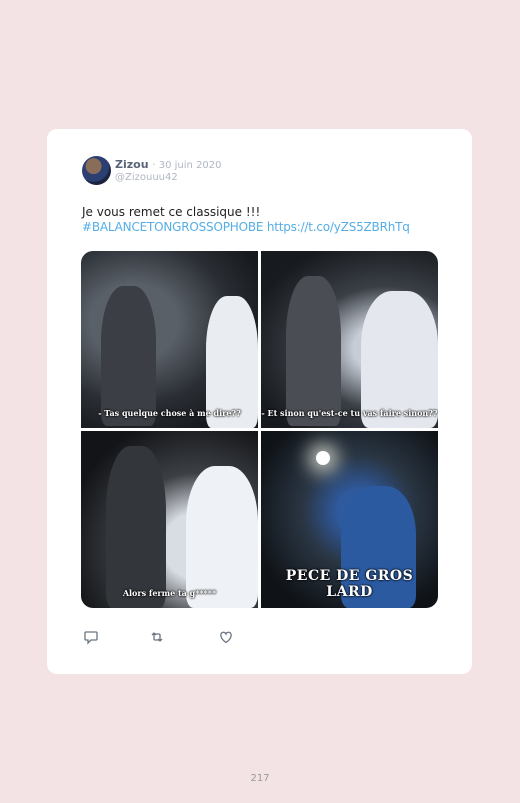 The image size is (520, 803). What do you see at coordinates (349, 584) in the screenshot?
I see `image-caption: PECE DE GROS LARD` at bounding box center [349, 584].